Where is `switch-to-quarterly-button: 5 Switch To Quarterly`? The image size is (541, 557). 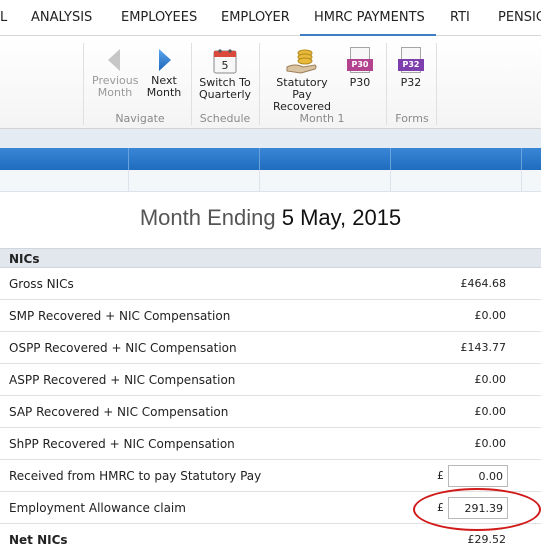 switch-to-quarterly-button: 5 Switch To Quarterly is located at coordinates (225, 74).